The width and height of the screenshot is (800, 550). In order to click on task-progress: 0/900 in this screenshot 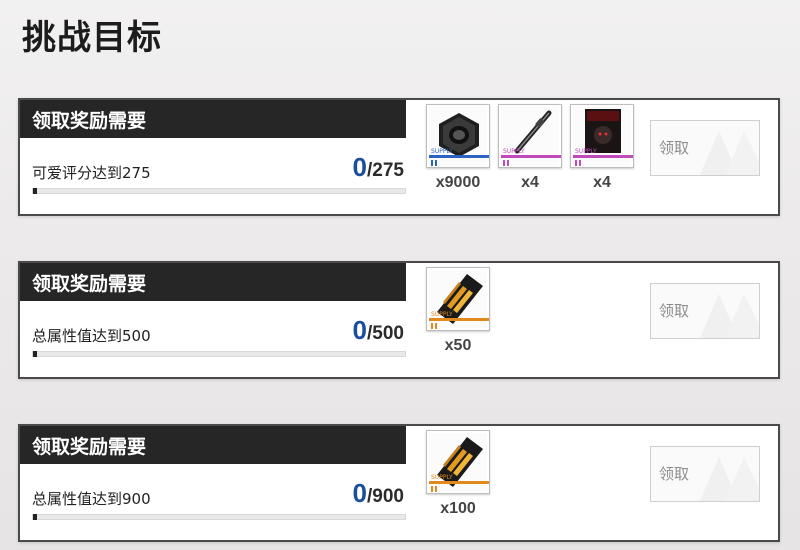, I will do `click(378, 493)`.